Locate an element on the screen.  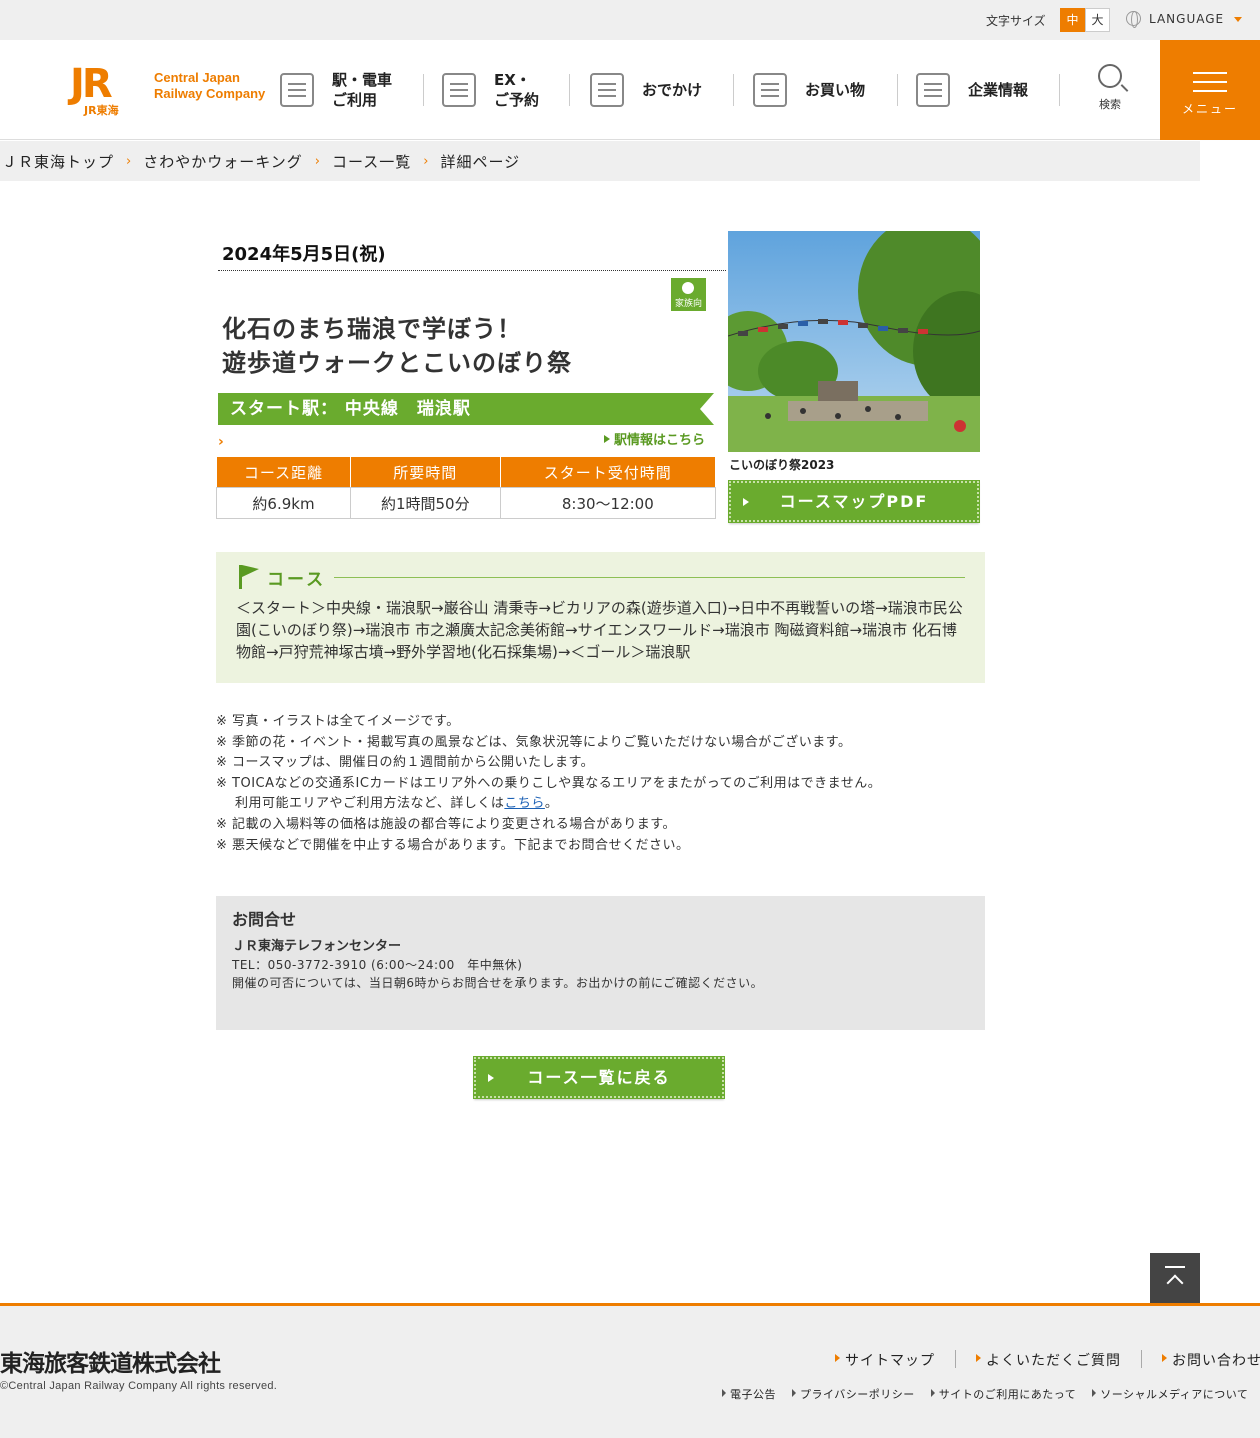
font-size-large-button: 大 is located at coordinates (1097, 20).